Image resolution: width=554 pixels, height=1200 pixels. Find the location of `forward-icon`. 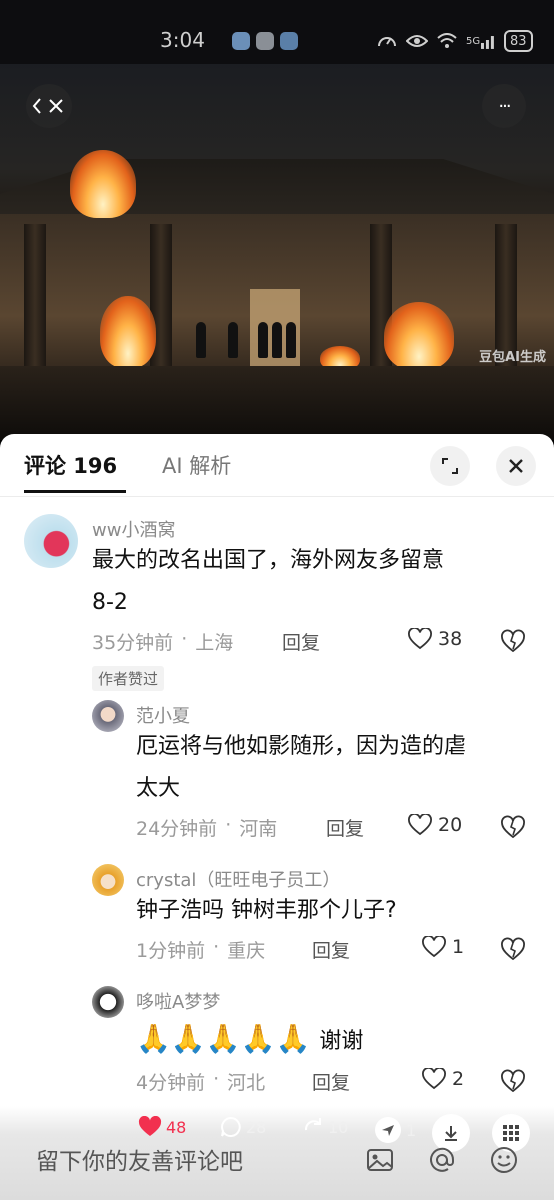

forward-icon is located at coordinates (388, 1130).